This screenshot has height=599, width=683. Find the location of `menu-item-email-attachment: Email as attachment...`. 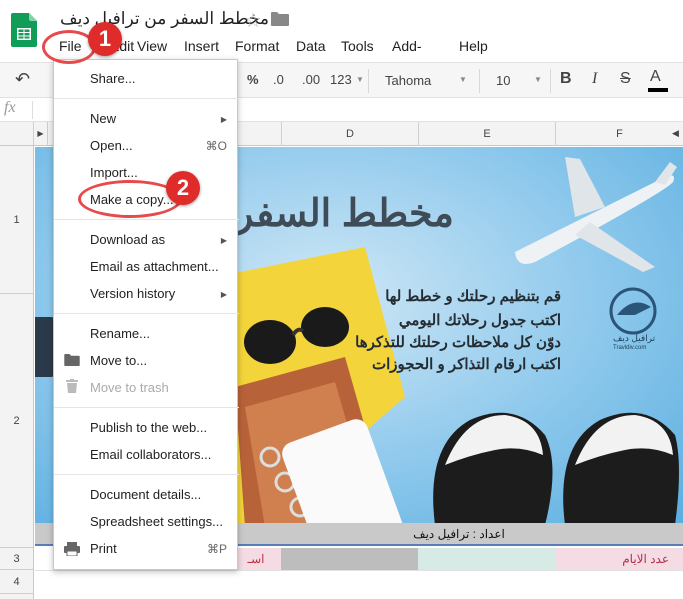

menu-item-email-attachment: Email as attachment... is located at coordinates (154, 267).